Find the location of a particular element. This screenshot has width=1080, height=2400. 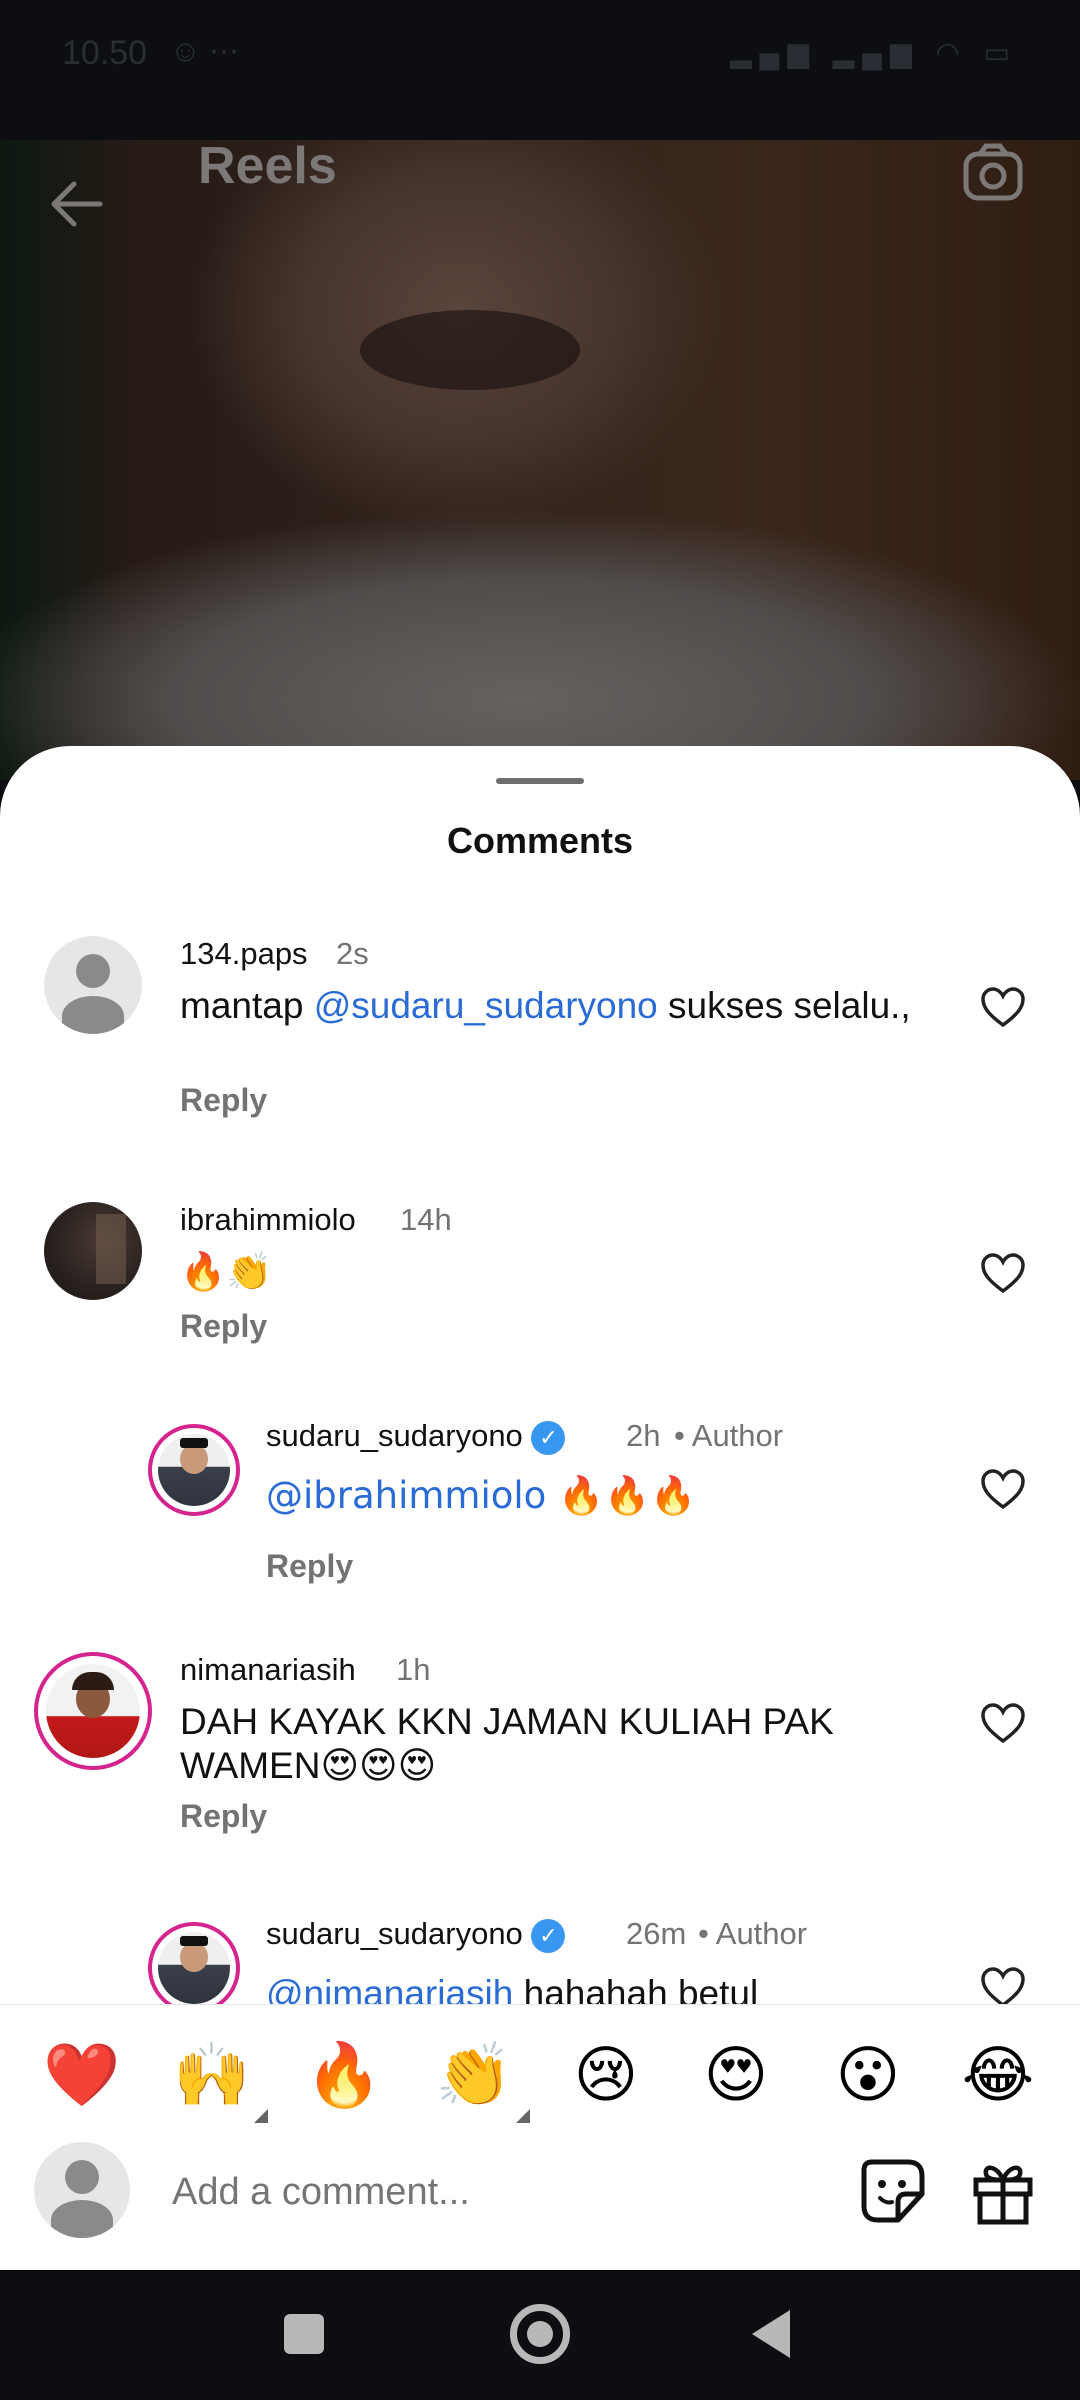

emoji-tears-of-joy: 😂 is located at coordinates (998, 2075).